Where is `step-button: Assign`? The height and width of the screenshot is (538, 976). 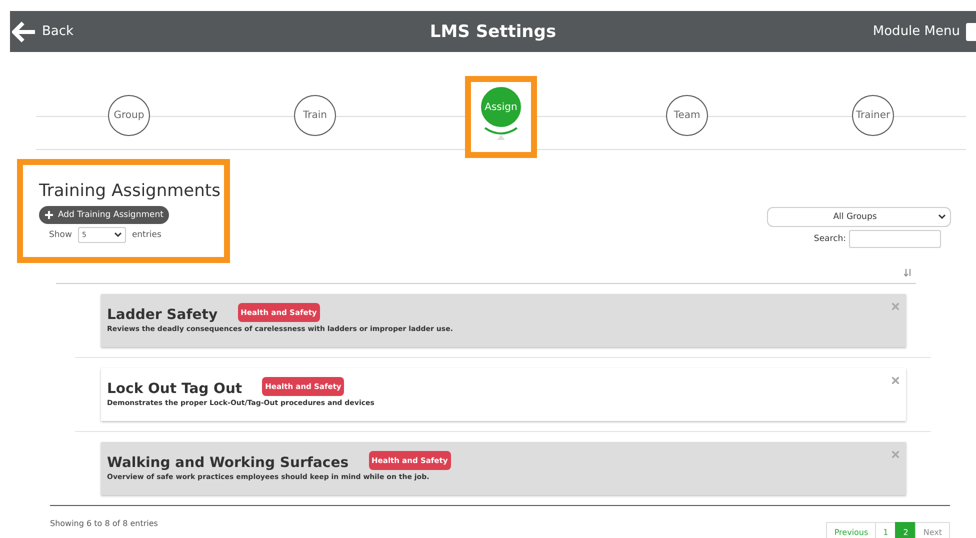 step-button: Assign is located at coordinates (501, 107).